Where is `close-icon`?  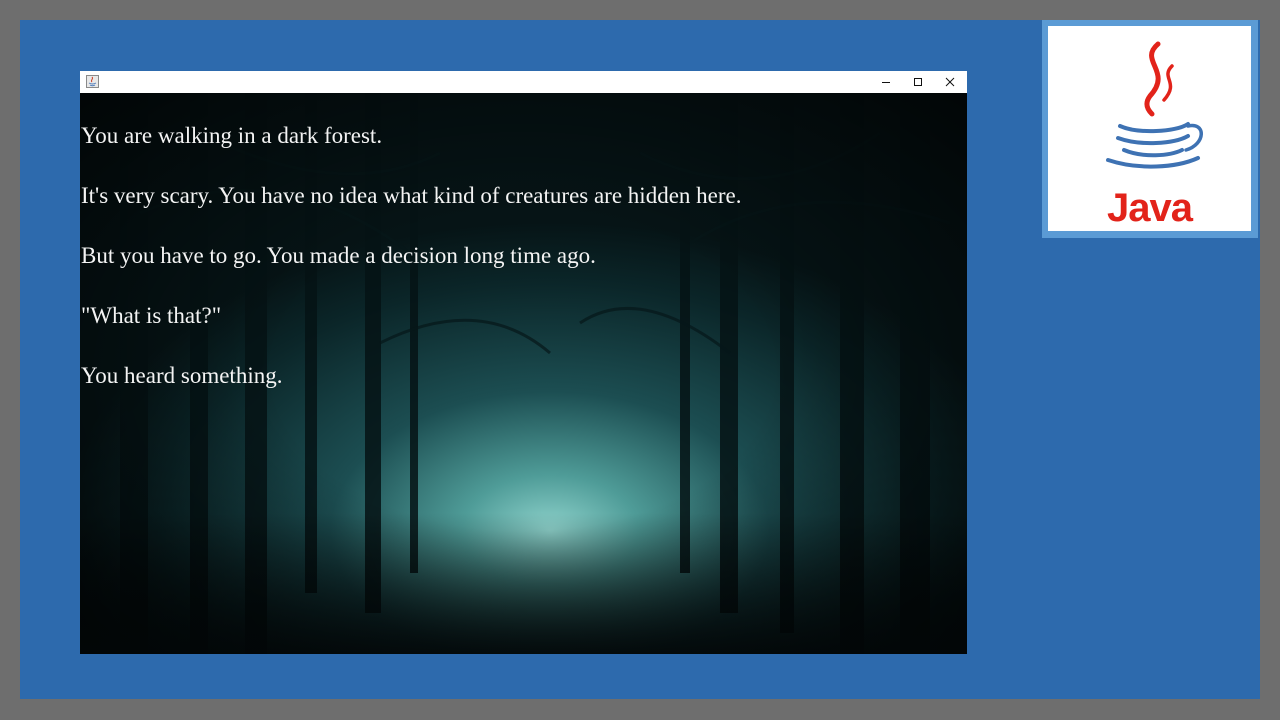
close-icon is located at coordinates (950, 82).